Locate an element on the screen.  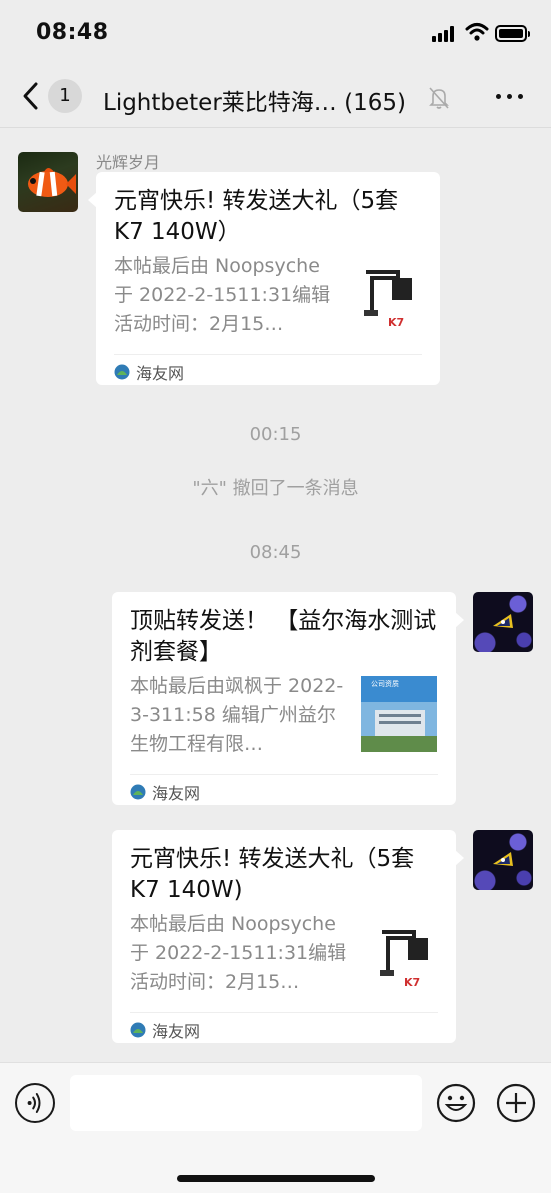
chat-title: Lightbeter莱比特海… (165) is located at coordinates (254, 100).